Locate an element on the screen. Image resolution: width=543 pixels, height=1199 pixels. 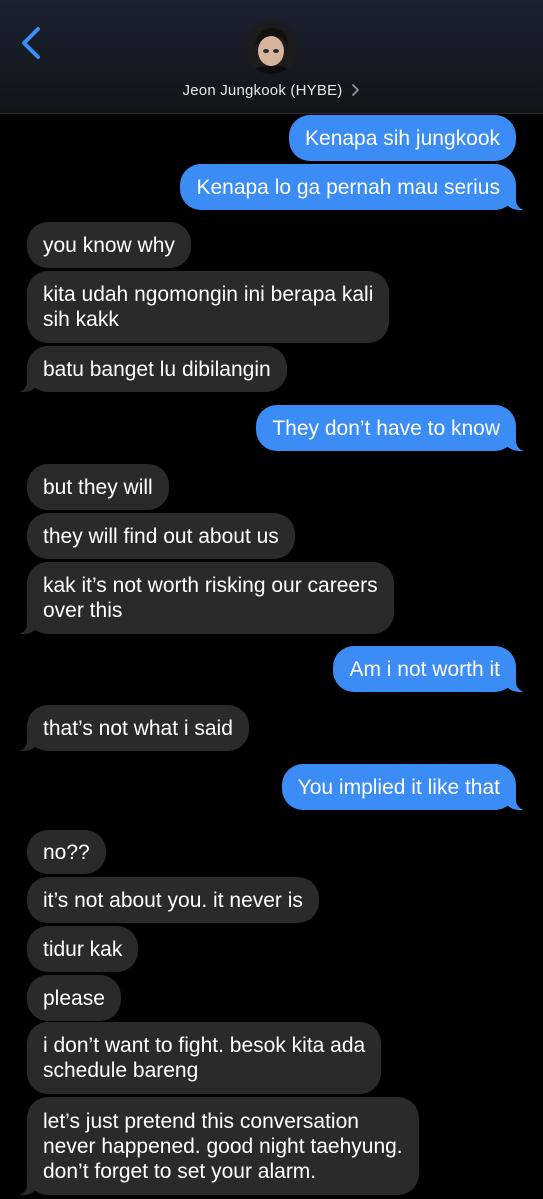
message-bubble-received: no?? is located at coordinates (66, 852).